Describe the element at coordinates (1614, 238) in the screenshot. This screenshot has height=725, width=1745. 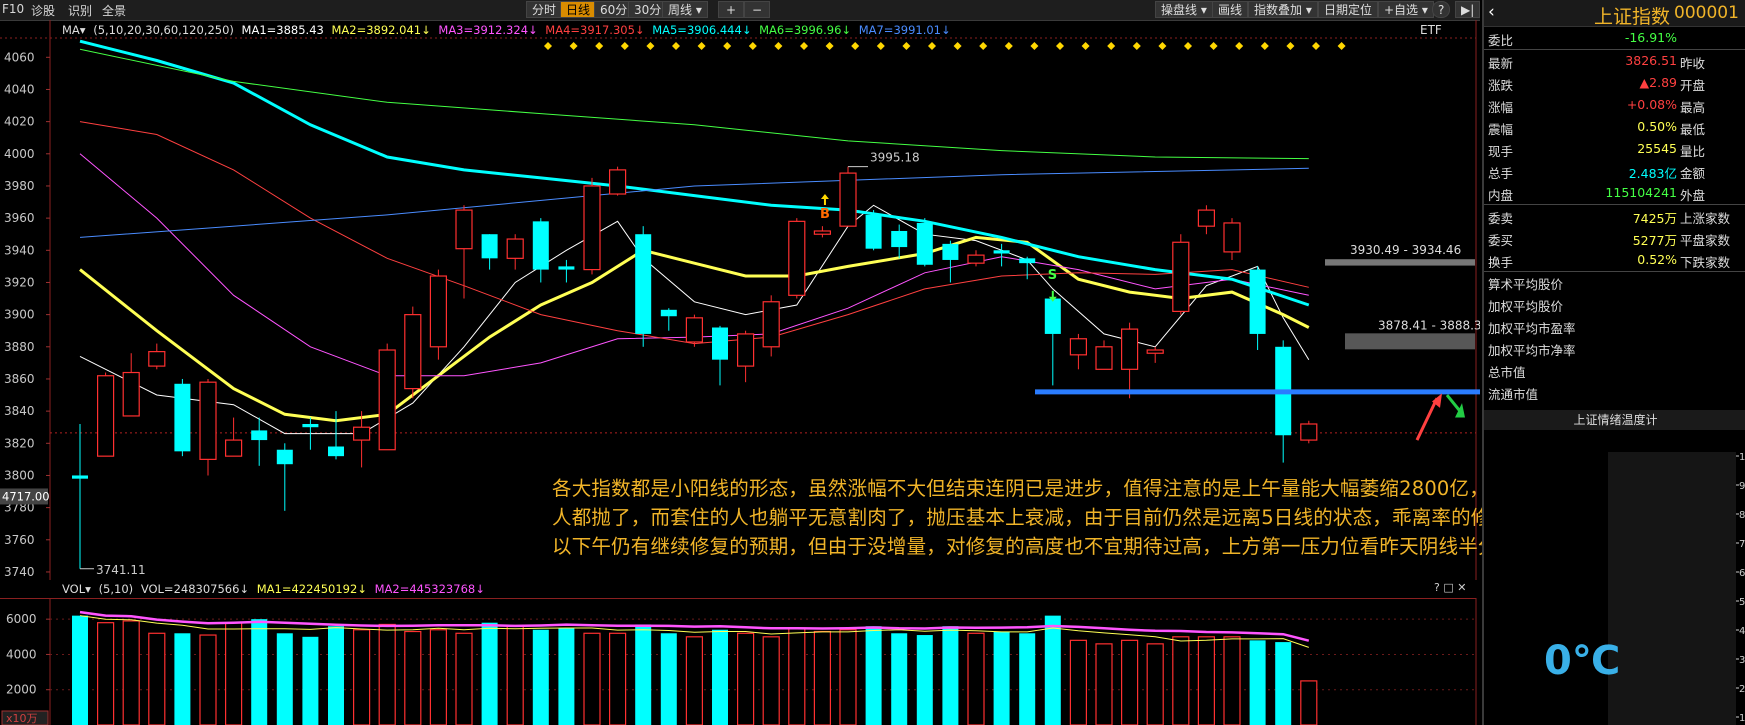
I see `quote-row: 委买 5277万 平盘家数` at that location.